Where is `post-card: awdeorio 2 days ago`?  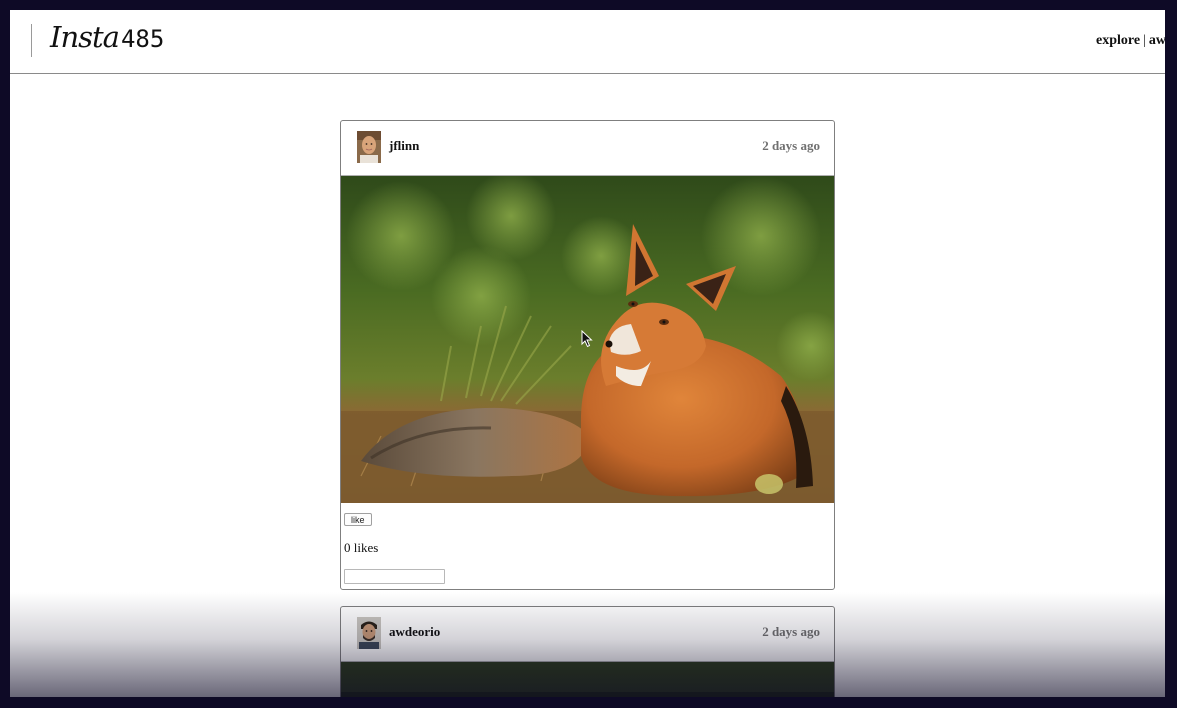
post-card: awdeorio 2 days ago is located at coordinates (587, 651).